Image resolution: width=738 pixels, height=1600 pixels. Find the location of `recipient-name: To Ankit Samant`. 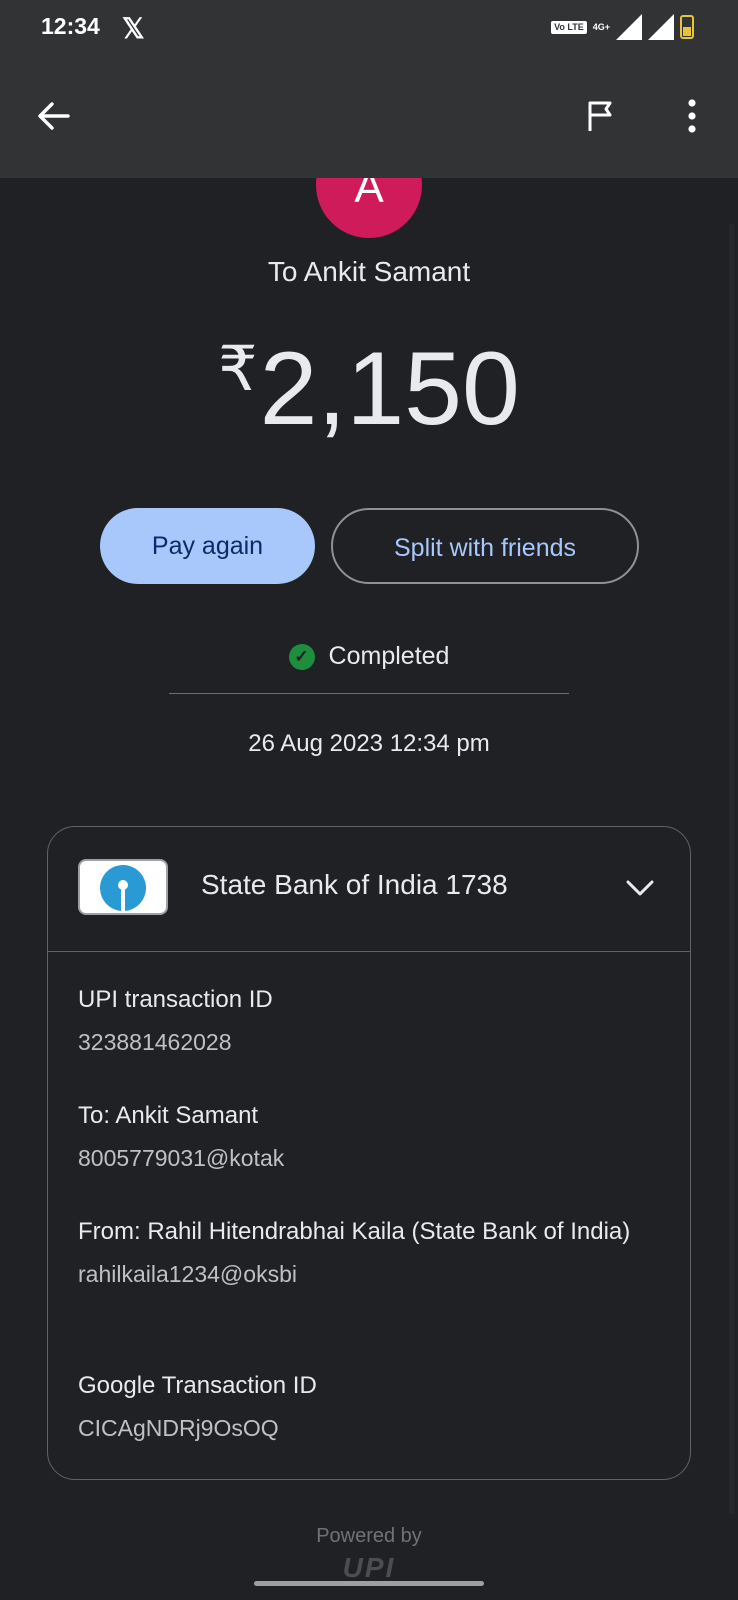

recipient-name: To Ankit Samant is located at coordinates (369, 271).